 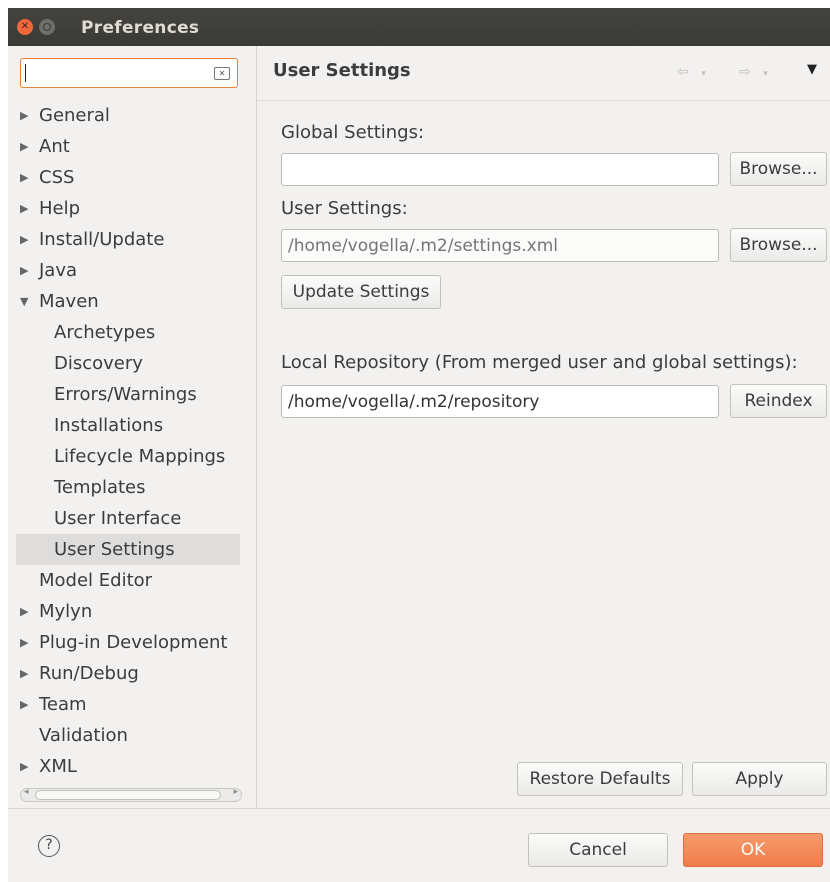 What do you see at coordinates (49, 846) in the screenshot?
I see `help-icon: ?` at bounding box center [49, 846].